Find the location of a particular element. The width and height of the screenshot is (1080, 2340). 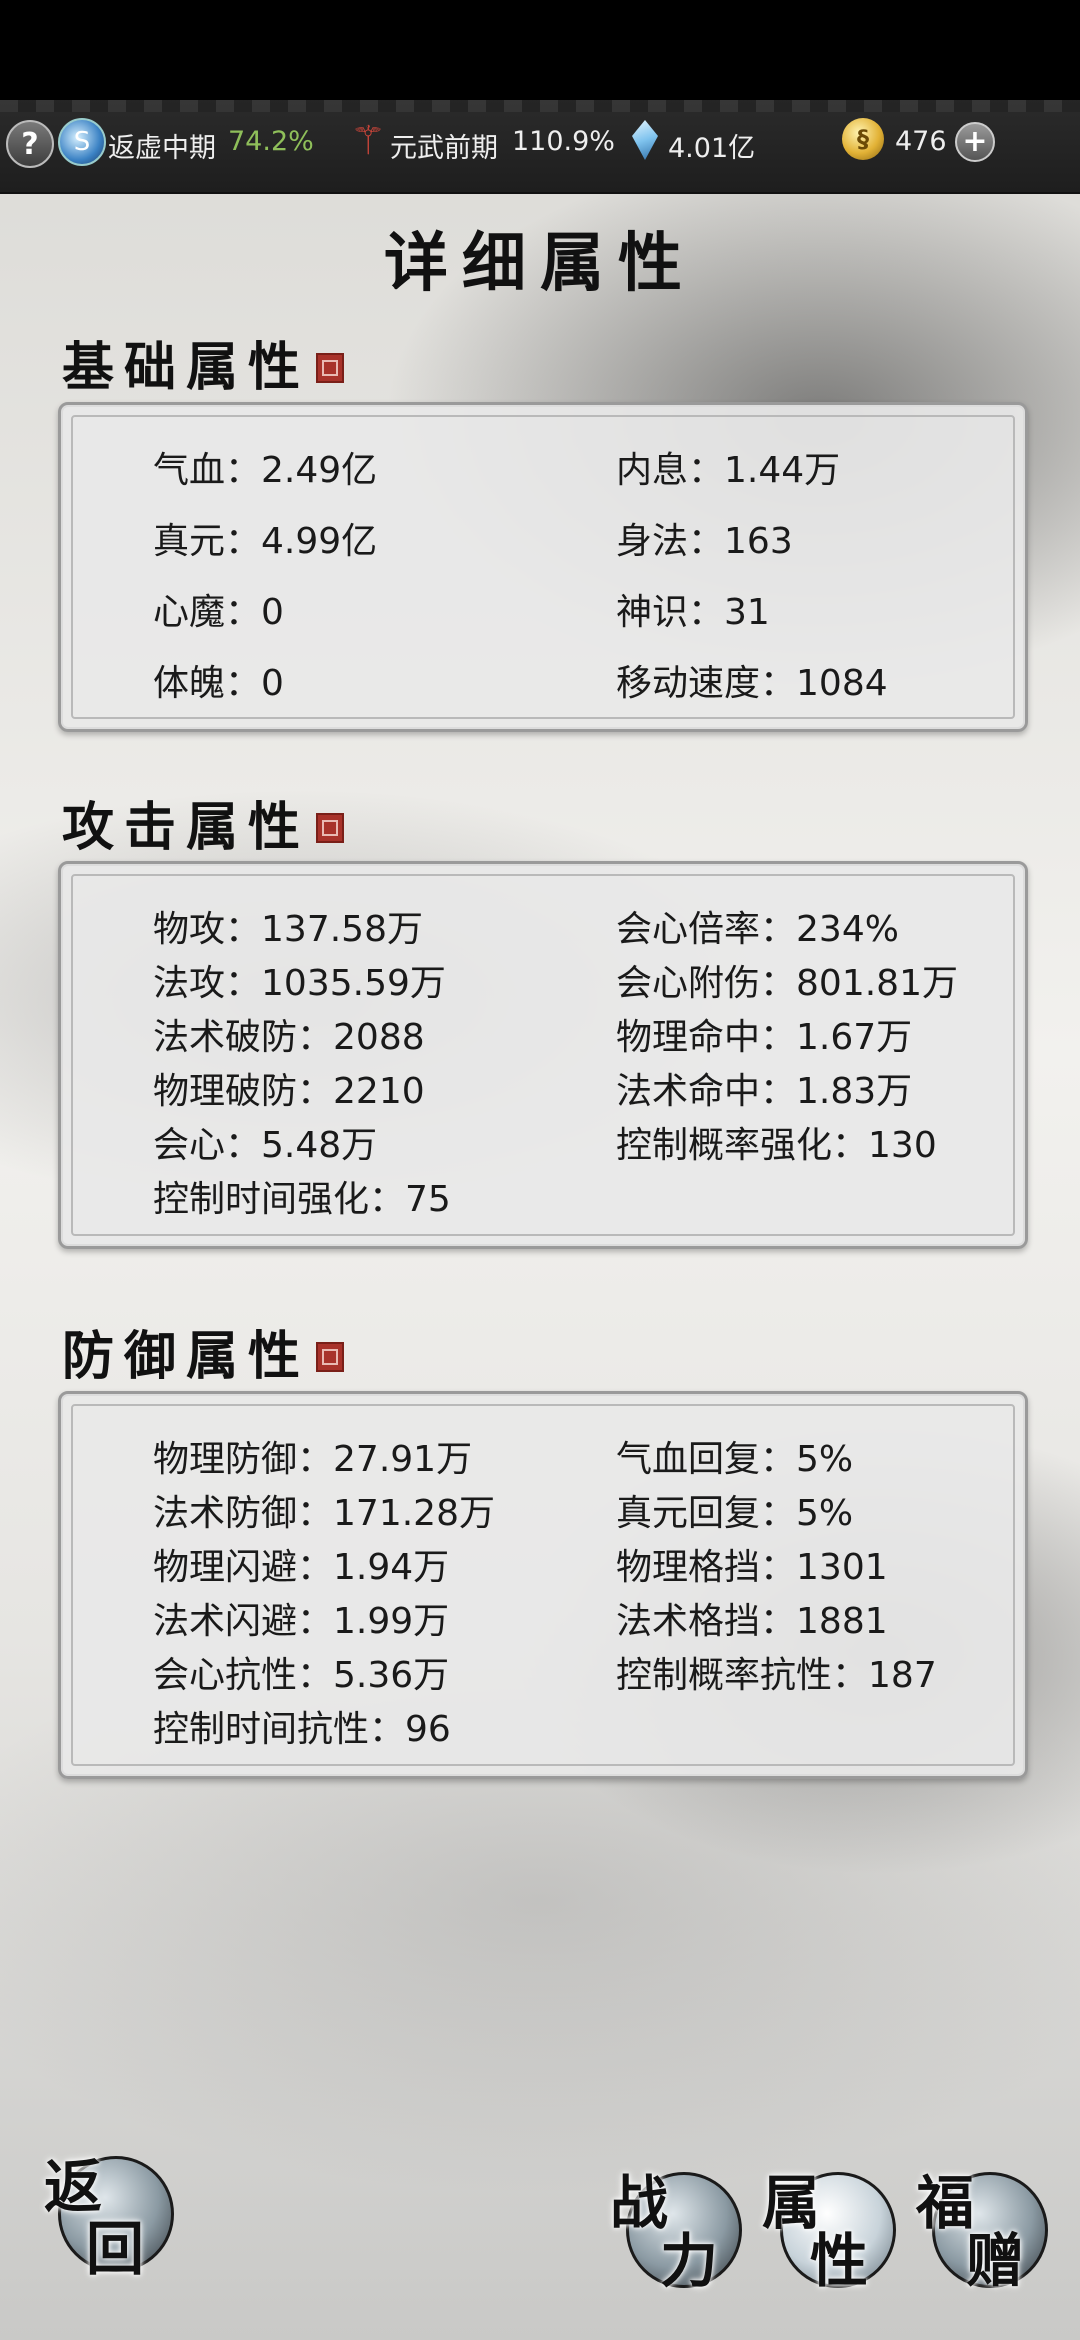

add-coin-button: + is located at coordinates (975, 142).